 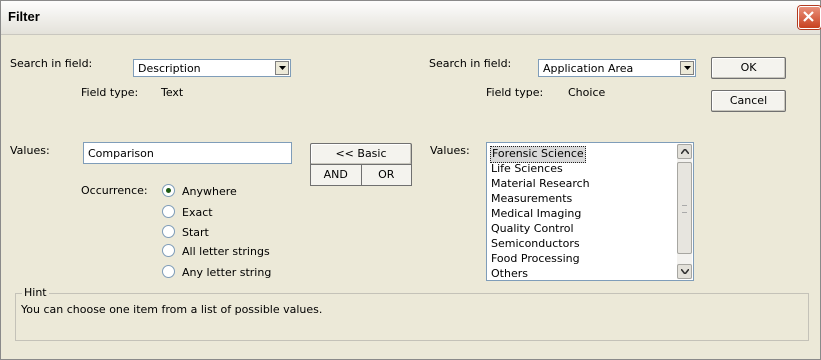 I want to click on list-item: Semiconductors, so click(x=535, y=243).